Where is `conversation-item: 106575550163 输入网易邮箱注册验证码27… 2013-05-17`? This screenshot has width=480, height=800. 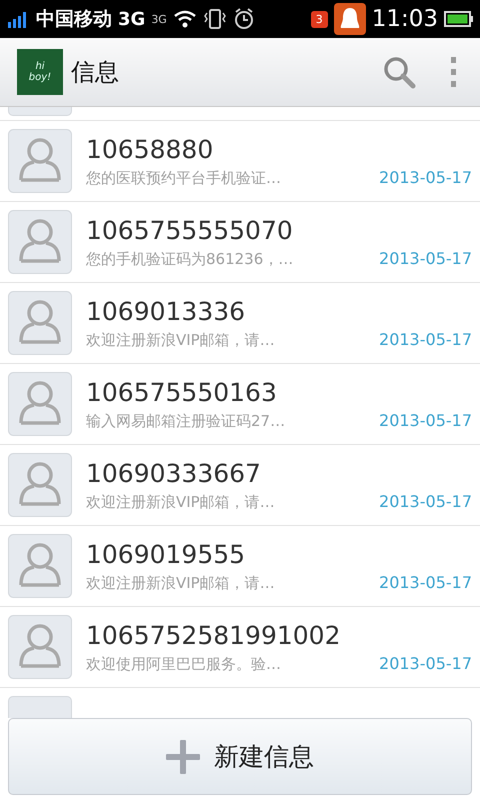 conversation-item: 106575550163 输入网易邮箱注册验证码27… 2013-05-17 is located at coordinates (240, 404).